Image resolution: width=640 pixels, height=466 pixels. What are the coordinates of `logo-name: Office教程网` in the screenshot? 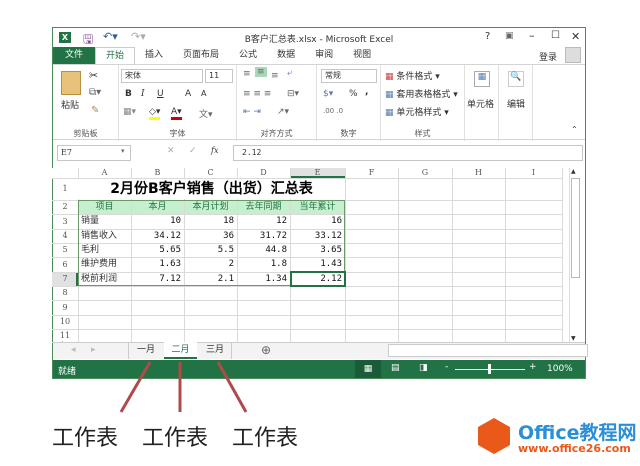 It's located at (577, 433).